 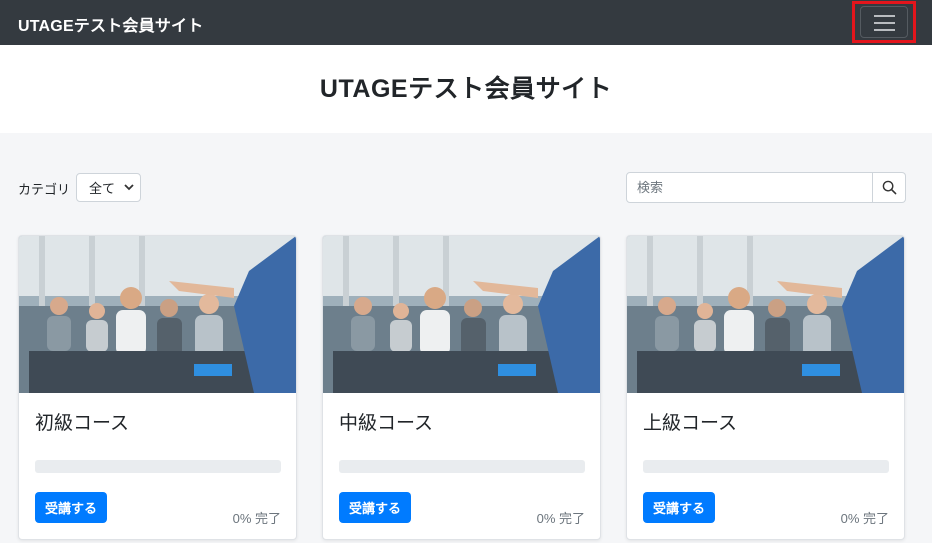 What do you see at coordinates (44, 189) in the screenshot?
I see `category-label: カテゴリ` at bounding box center [44, 189].